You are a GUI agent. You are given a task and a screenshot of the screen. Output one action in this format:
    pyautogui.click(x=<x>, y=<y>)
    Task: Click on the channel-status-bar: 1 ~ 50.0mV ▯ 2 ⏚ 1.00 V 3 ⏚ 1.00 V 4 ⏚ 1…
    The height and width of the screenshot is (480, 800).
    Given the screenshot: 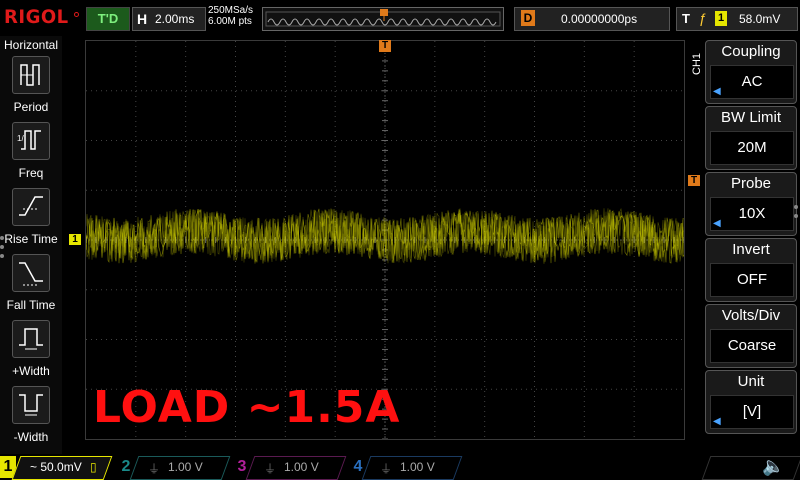 What is the action you would take?
    pyautogui.click(x=400, y=467)
    